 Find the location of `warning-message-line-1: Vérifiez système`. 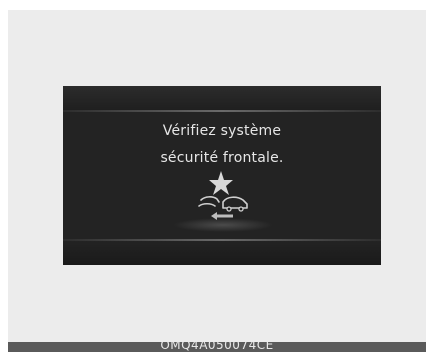

warning-message-line-1: Vérifiez système is located at coordinates (222, 131).